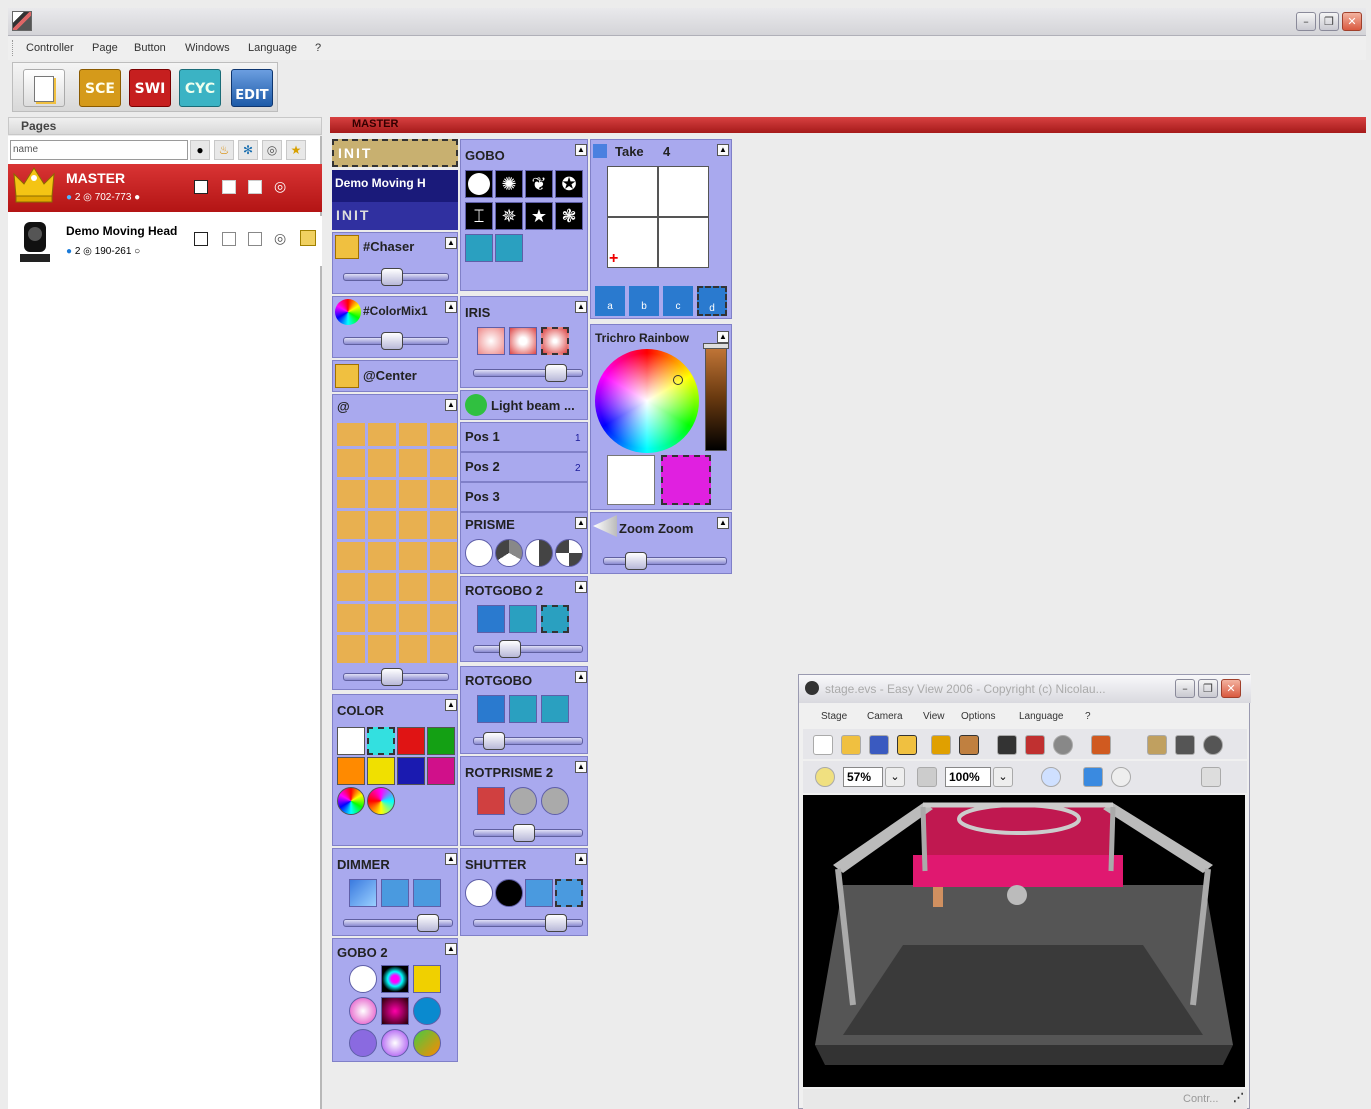 The width and height of the screenshot is (1371, 1109). What do you see at coordinates (539, 216) in the screenshot?
I see `gobo-star-icon: ★` at bounding box center [539, 216].